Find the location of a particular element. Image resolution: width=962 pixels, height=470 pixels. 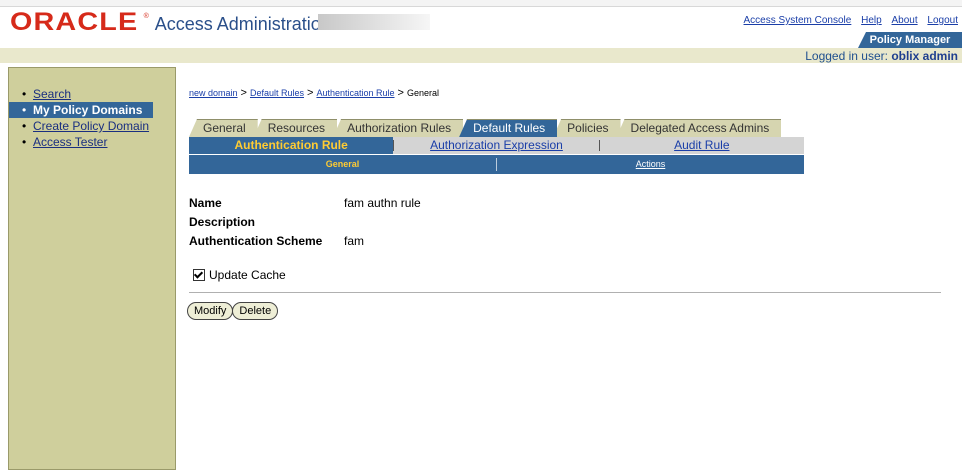

field-label: Name is located at coordinates (205, 203).